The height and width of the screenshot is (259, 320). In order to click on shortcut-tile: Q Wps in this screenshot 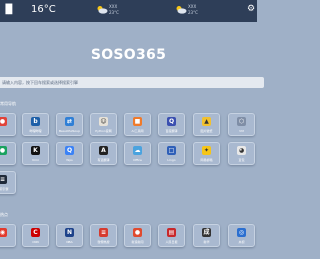, I will do `click(69, 153)`.